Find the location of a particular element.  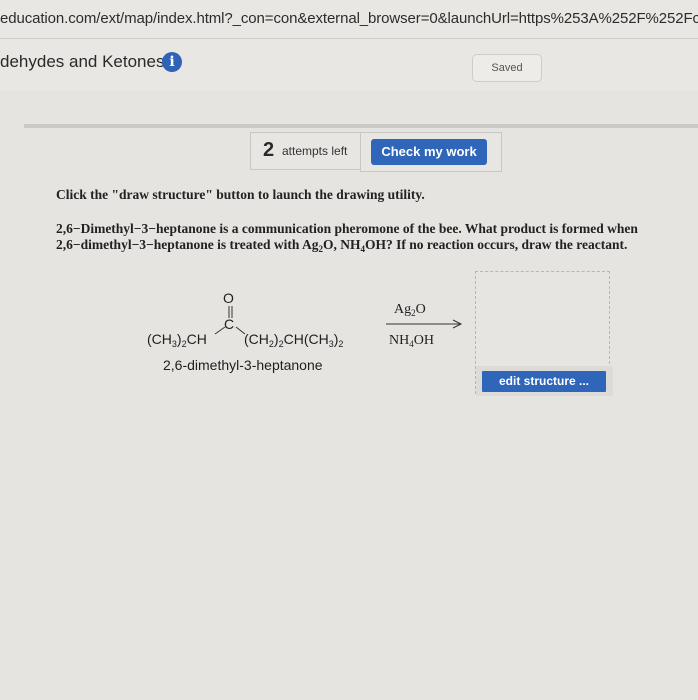

compound-name: 2,6-dimethyl-3-heptanone is located at coordinates (243, 365).